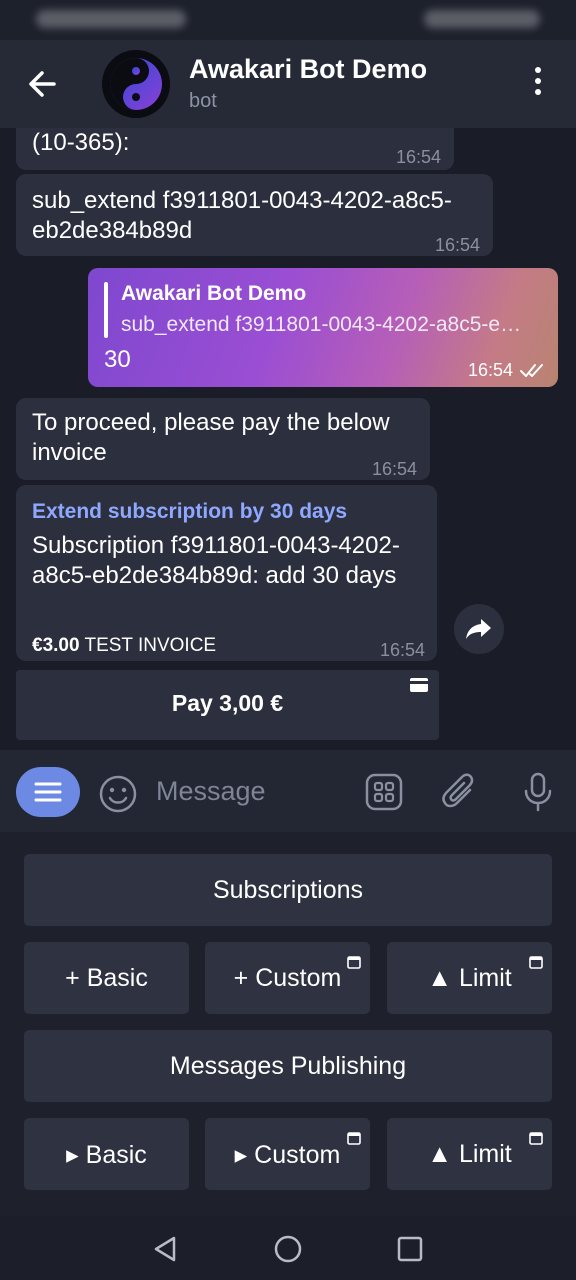 This screenshot has height=1280, width=576. I want to click on keyboard-grid-icon, so click(384, 792).